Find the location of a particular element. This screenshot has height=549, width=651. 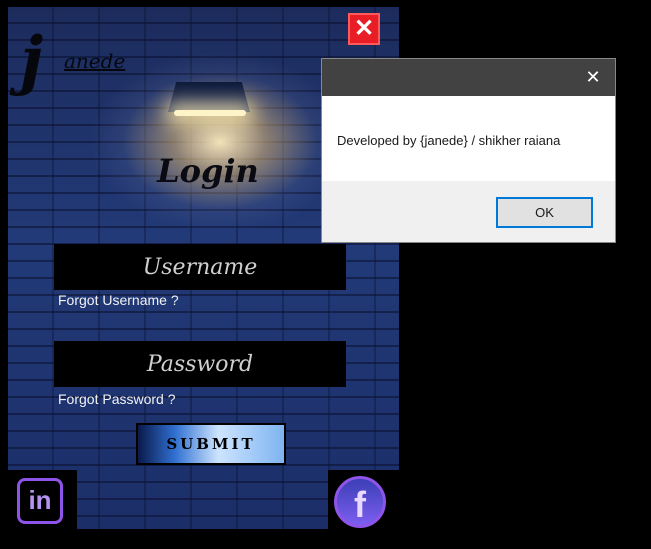

facebook-icon: f is located at coordinates (360, 502).